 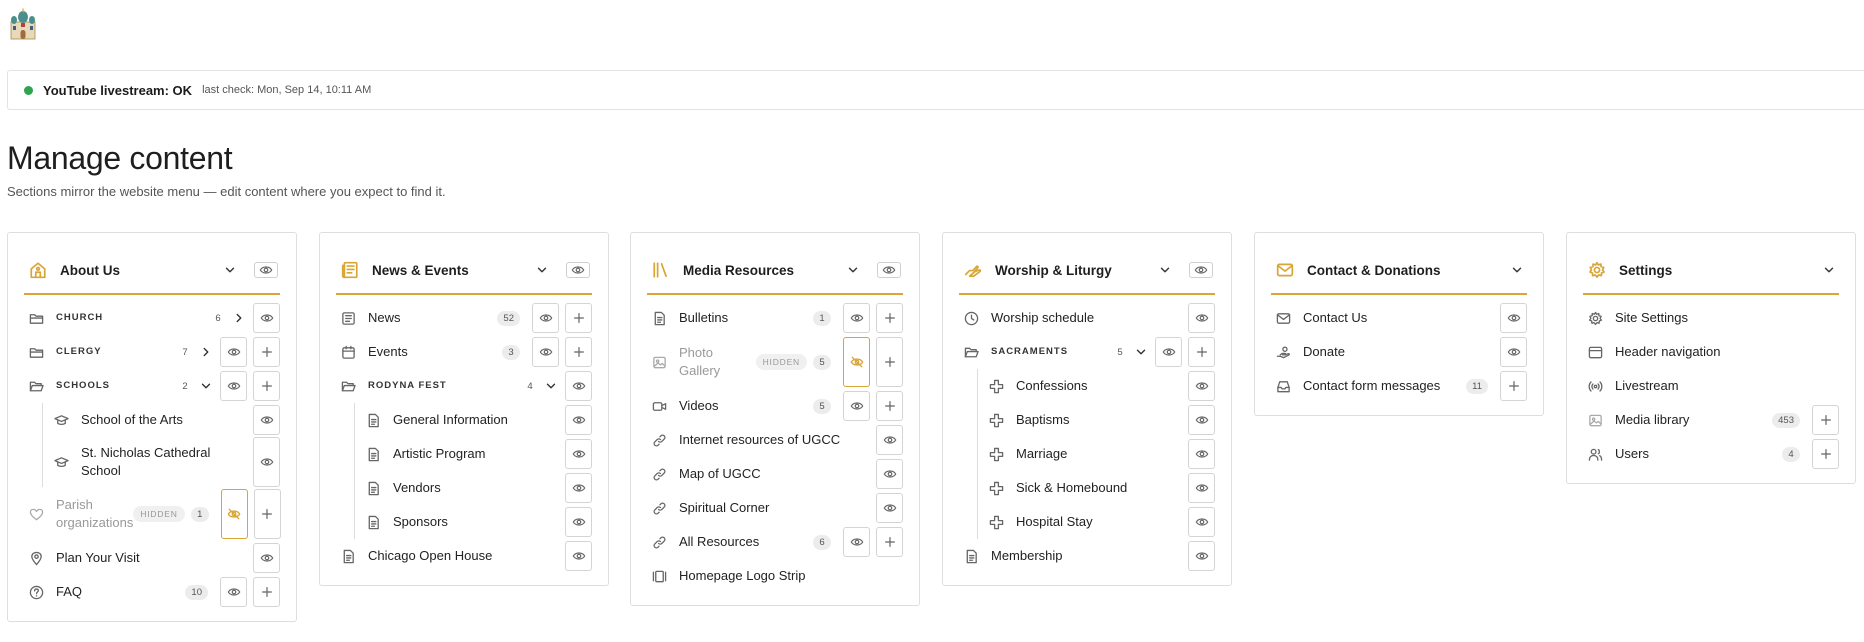 I want to click on group-church: CHURCH 6, so click(x=152, y=318).